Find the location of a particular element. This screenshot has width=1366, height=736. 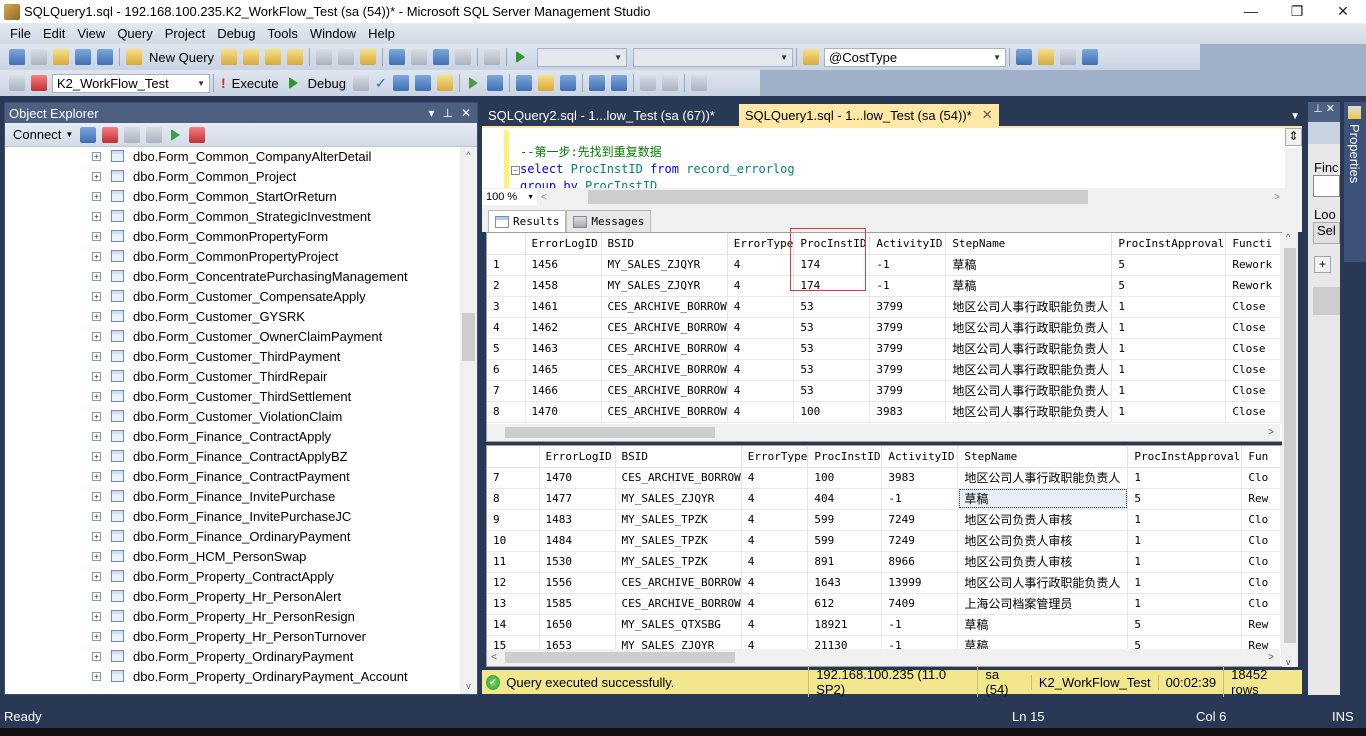

grid-cell: 1466 is located at coordinates (563, 391).